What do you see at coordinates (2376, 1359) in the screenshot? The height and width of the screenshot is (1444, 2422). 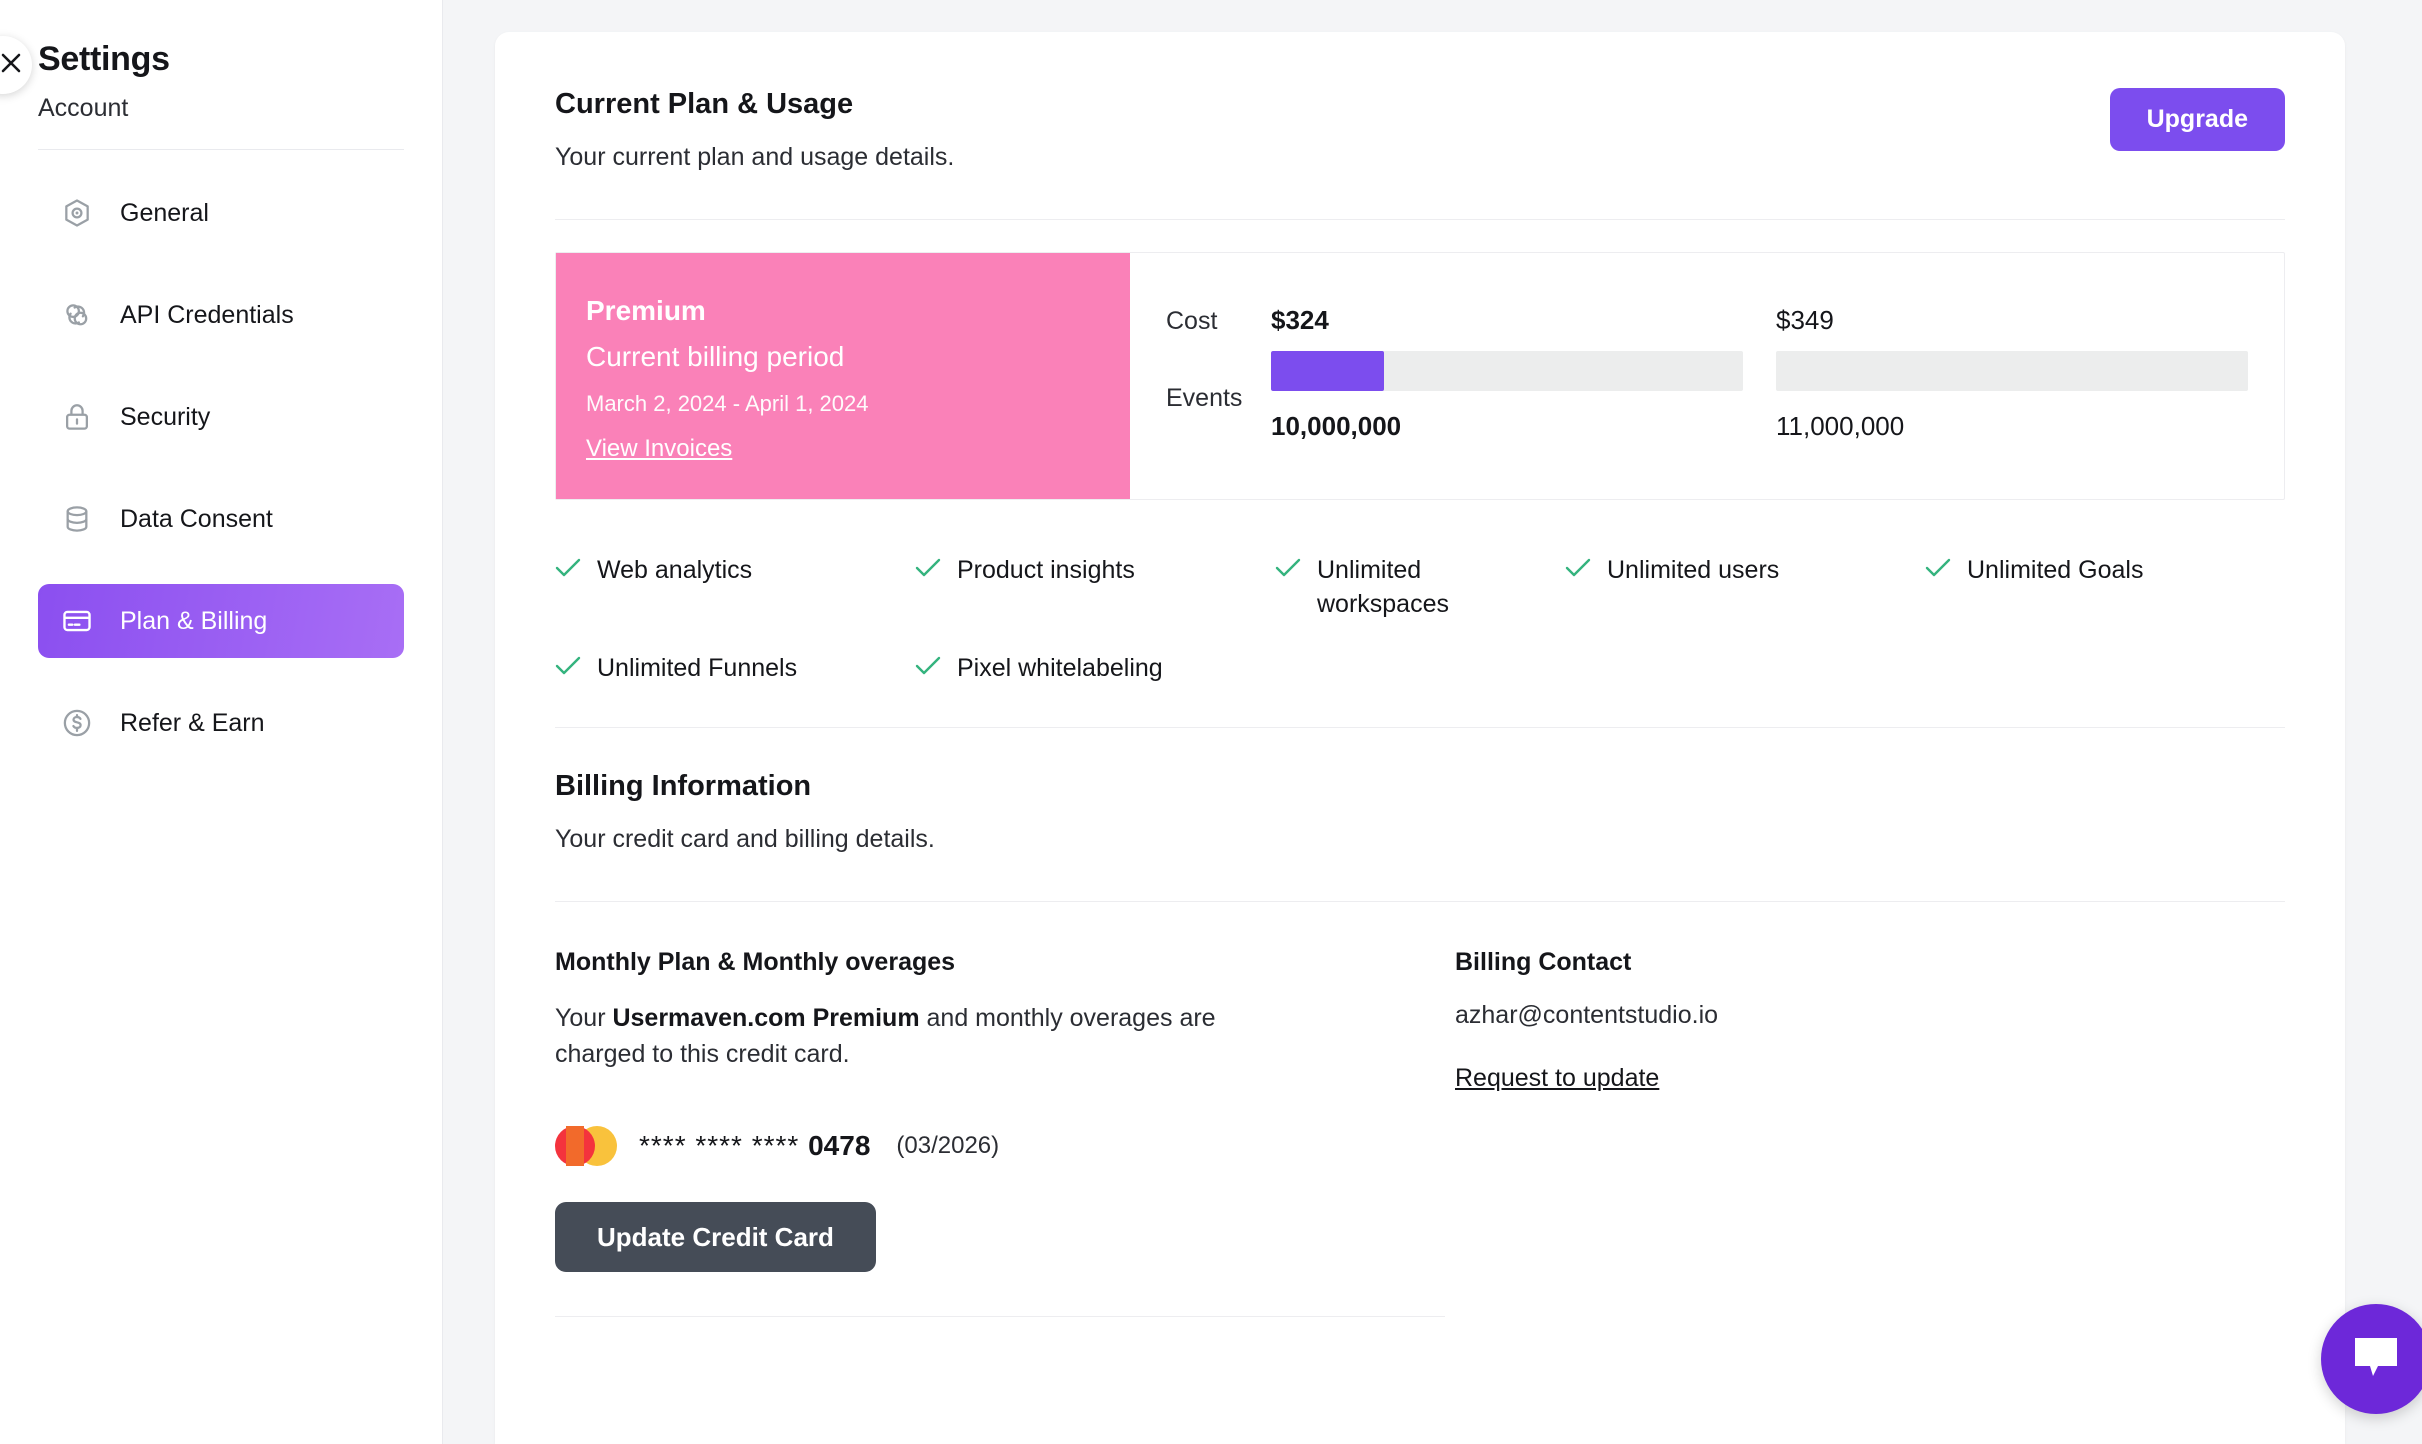 I see `chat-bubble-icon` at bounding box center [2376, 1359].